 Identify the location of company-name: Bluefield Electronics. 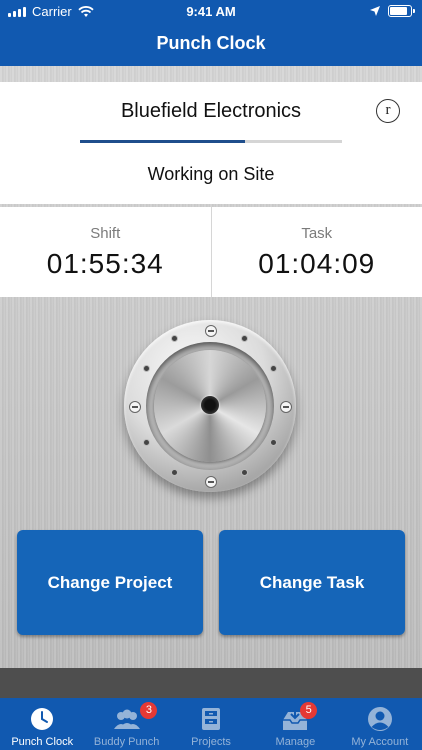
(211, 111).